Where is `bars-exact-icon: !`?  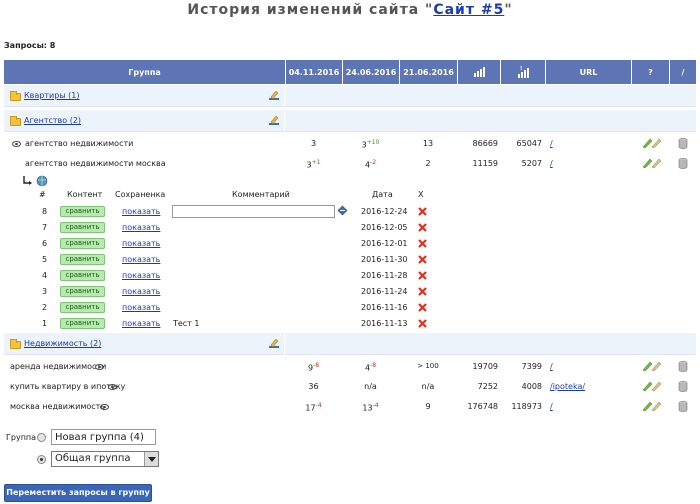 bars-exact-icon: ! is located at coordinates (523, 72).